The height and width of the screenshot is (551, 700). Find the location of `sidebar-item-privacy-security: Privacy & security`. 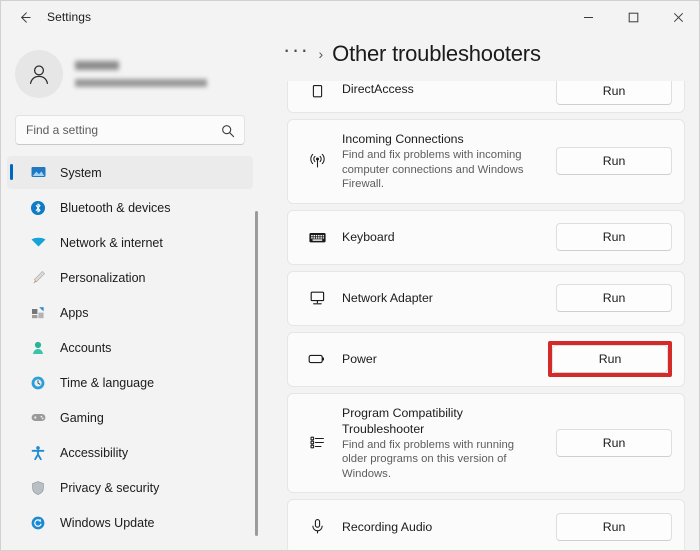

sidebar-item-privacy-security: Privacy & security is located at coordinates (130, 487).